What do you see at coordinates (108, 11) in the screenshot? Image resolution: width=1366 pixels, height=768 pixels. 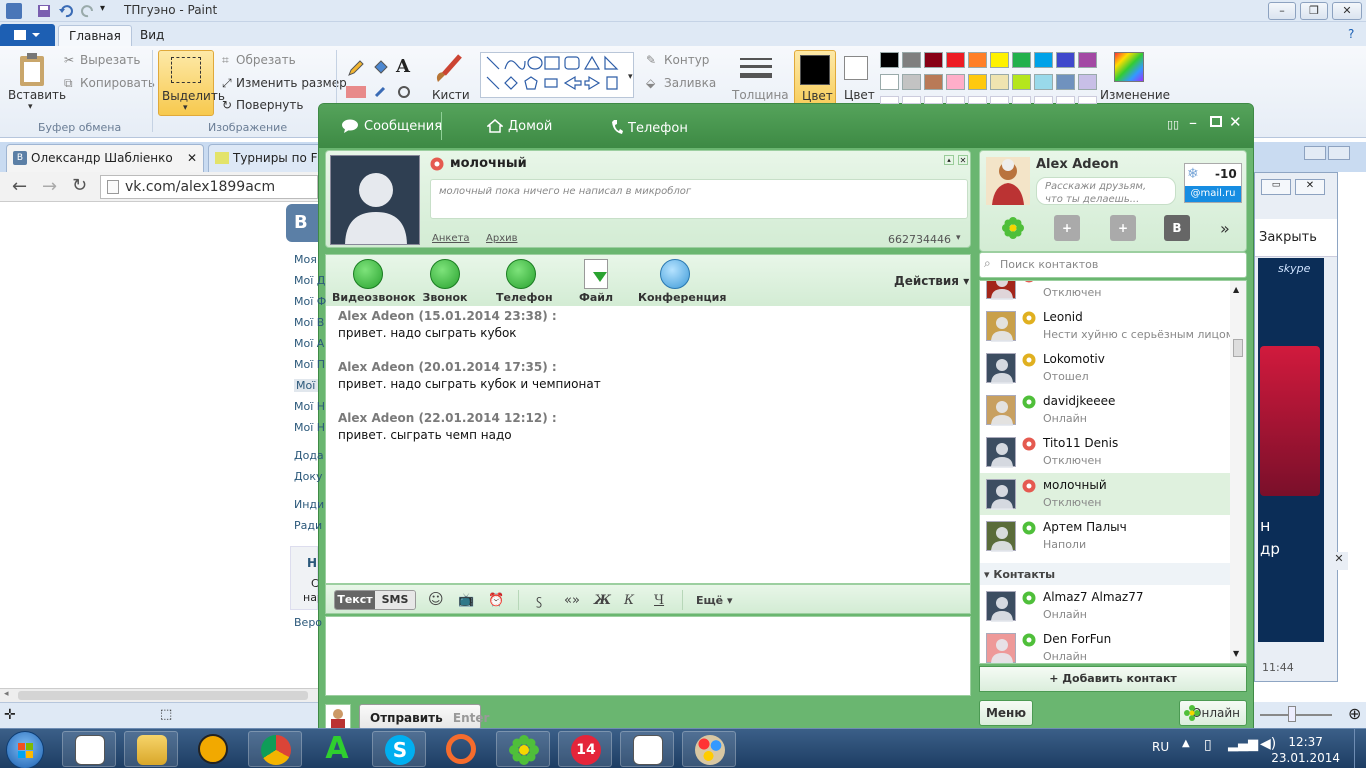 I see `quick-access-dropdown-icon: ▾` at bounding box center [108, 11].